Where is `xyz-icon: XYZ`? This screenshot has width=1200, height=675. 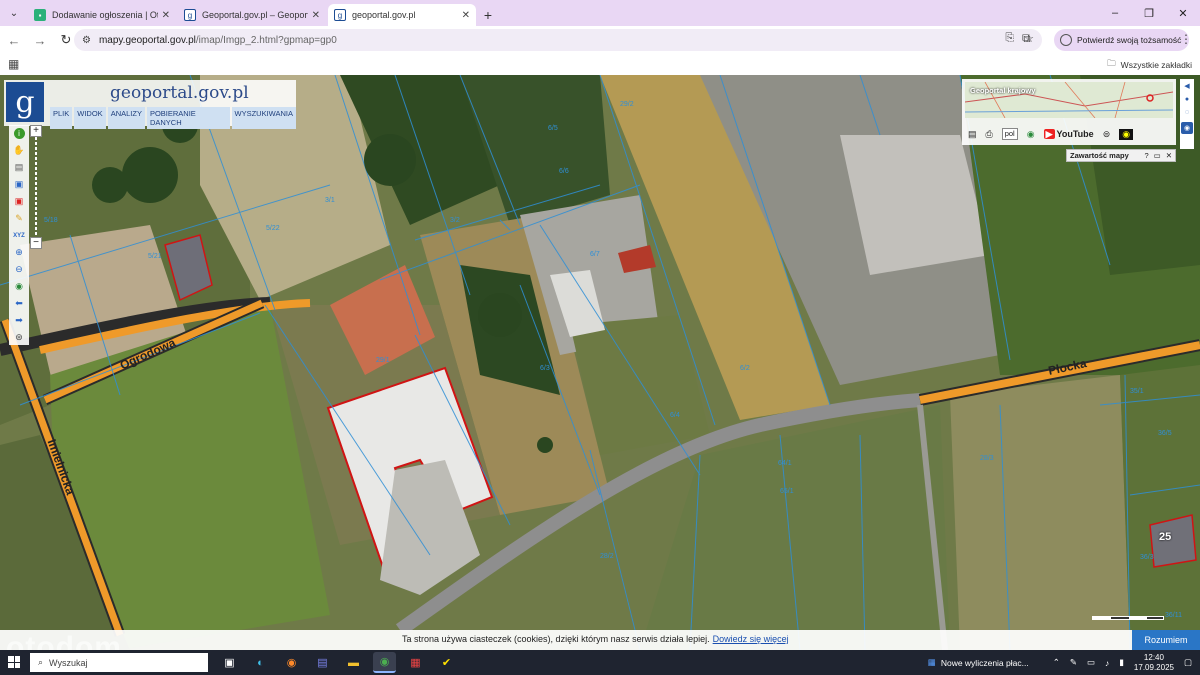 xyz-icon: XYZ is located at coordinates (19, 235).